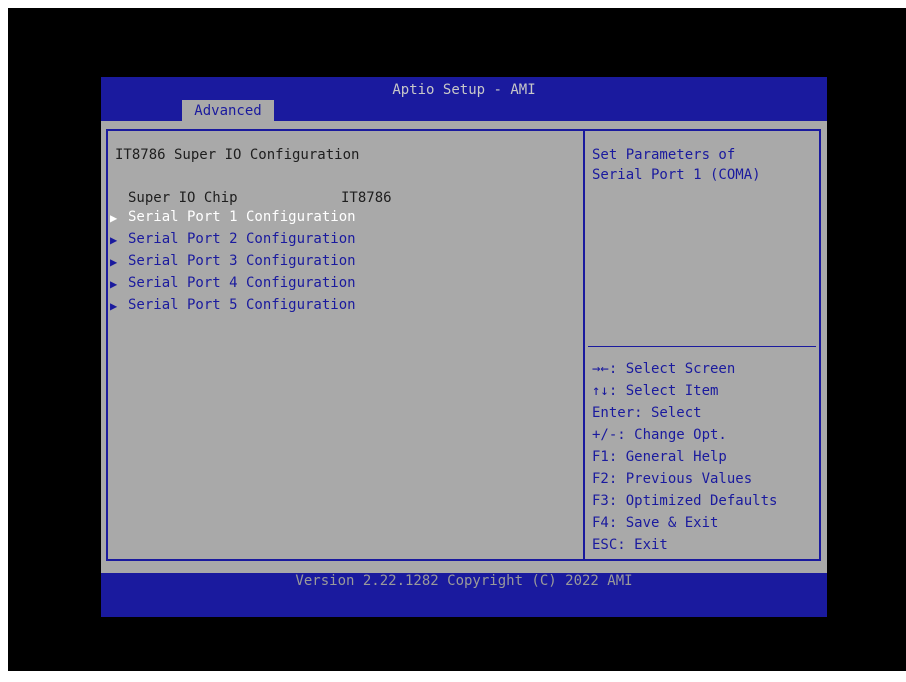 Image resolution: width=906 pixels, height=682 pixels. What do you see at coordinates (685, 501) in the screenshot?
I see `key-optimized-defaults: F3: Optimized Defaults` at bounding box center [685, 501].